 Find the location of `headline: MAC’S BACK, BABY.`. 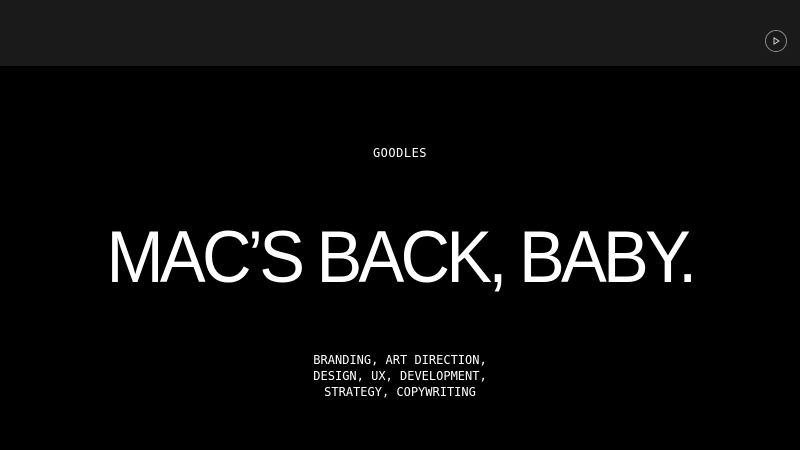

headline: MAC’S BACK, BABY. is located at coordinates (402, 257).